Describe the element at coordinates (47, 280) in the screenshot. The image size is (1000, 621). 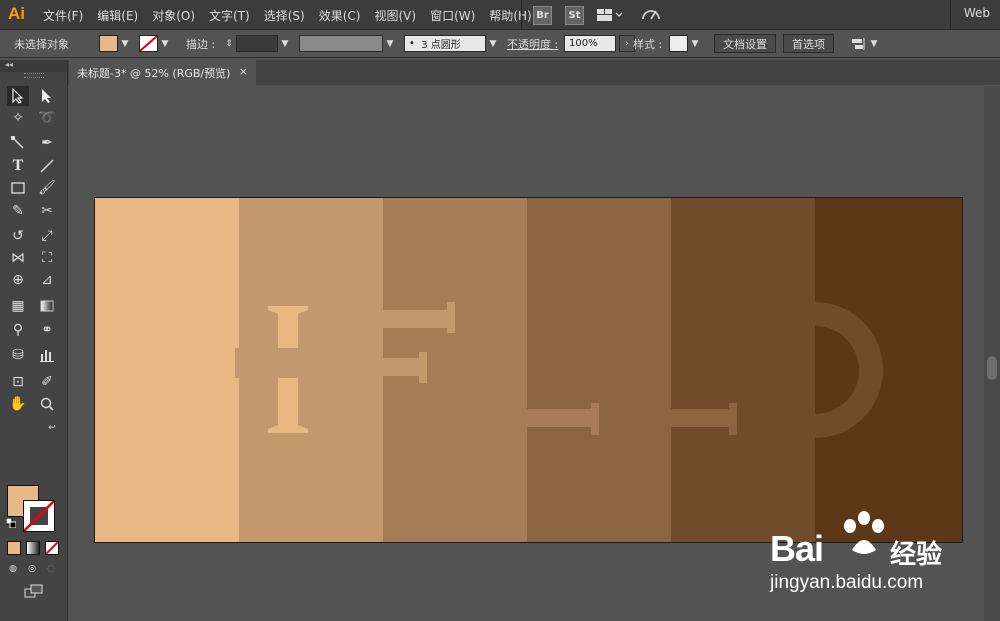
I see `perspective-grid-tool-icon: ⊿` at that location.